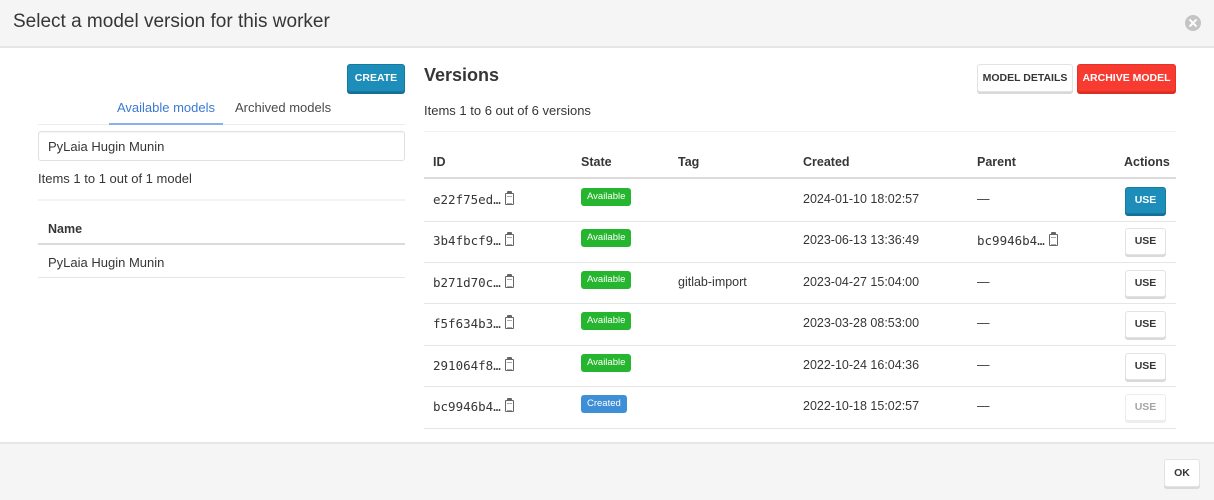 The width and height of the screenshot is (1214, 500). I want to click on tab-available-models: Available models, so click(166, 112).